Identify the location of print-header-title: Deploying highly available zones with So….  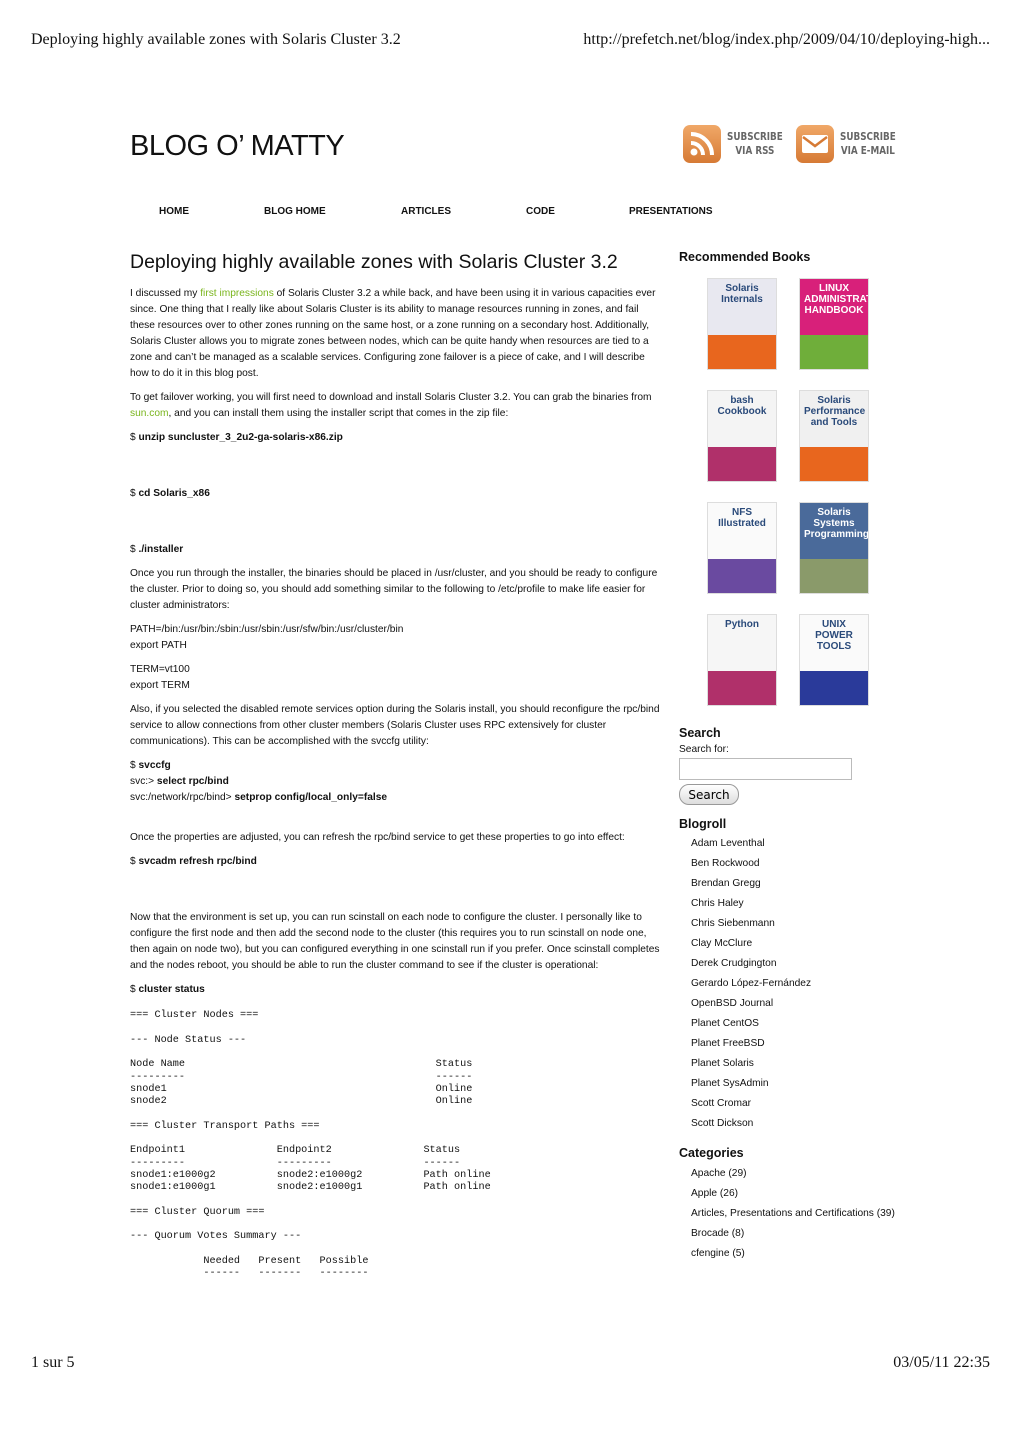
(216, 39).